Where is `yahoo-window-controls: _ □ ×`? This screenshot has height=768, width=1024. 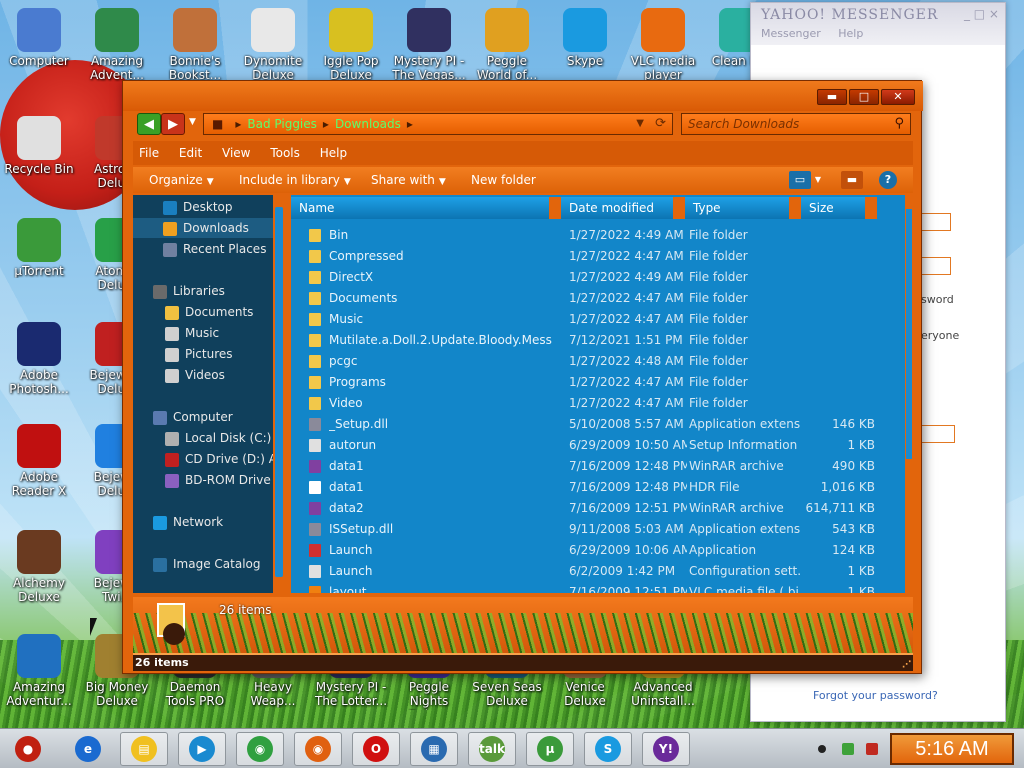
yahoo-window-controls: _ □ × is located at coordinates (981, 14).